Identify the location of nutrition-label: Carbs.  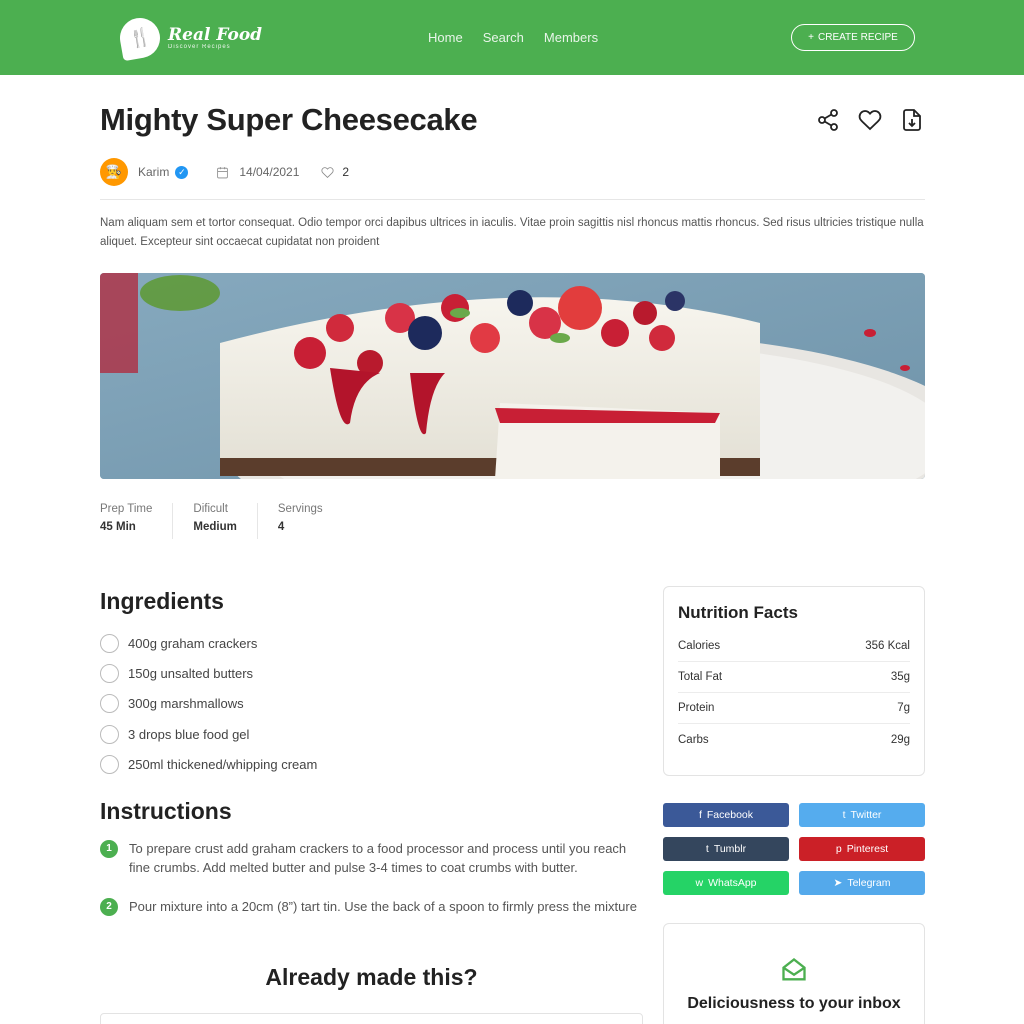
(693, 739).